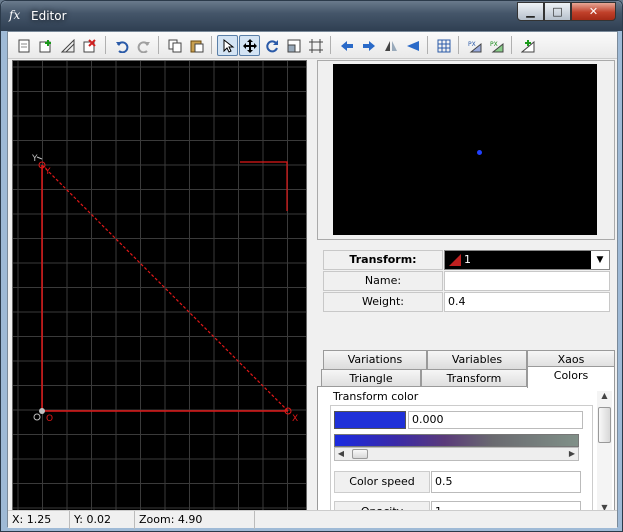  What do you see at coordinates (89, 45) in the screenshot?
I see `delete-icon` at bounding box center [89, 45].